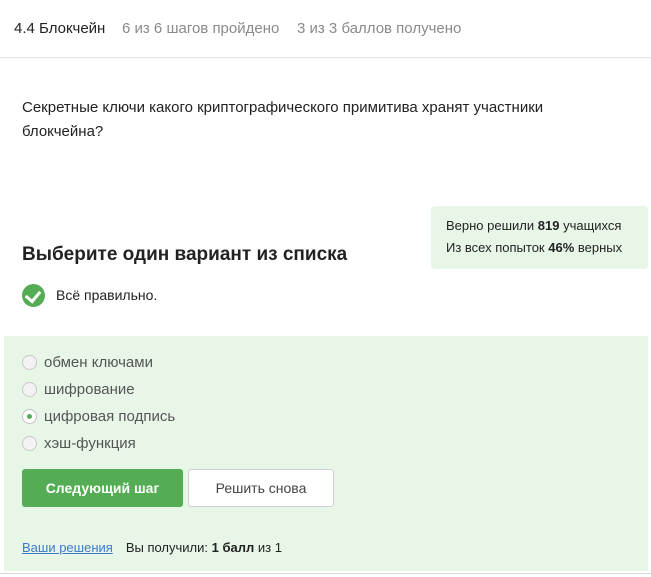  What do you see at coordinates (261, 488) in the screenshot?
I see `retry-button: Решить снова` at bounding box center [261, 488].